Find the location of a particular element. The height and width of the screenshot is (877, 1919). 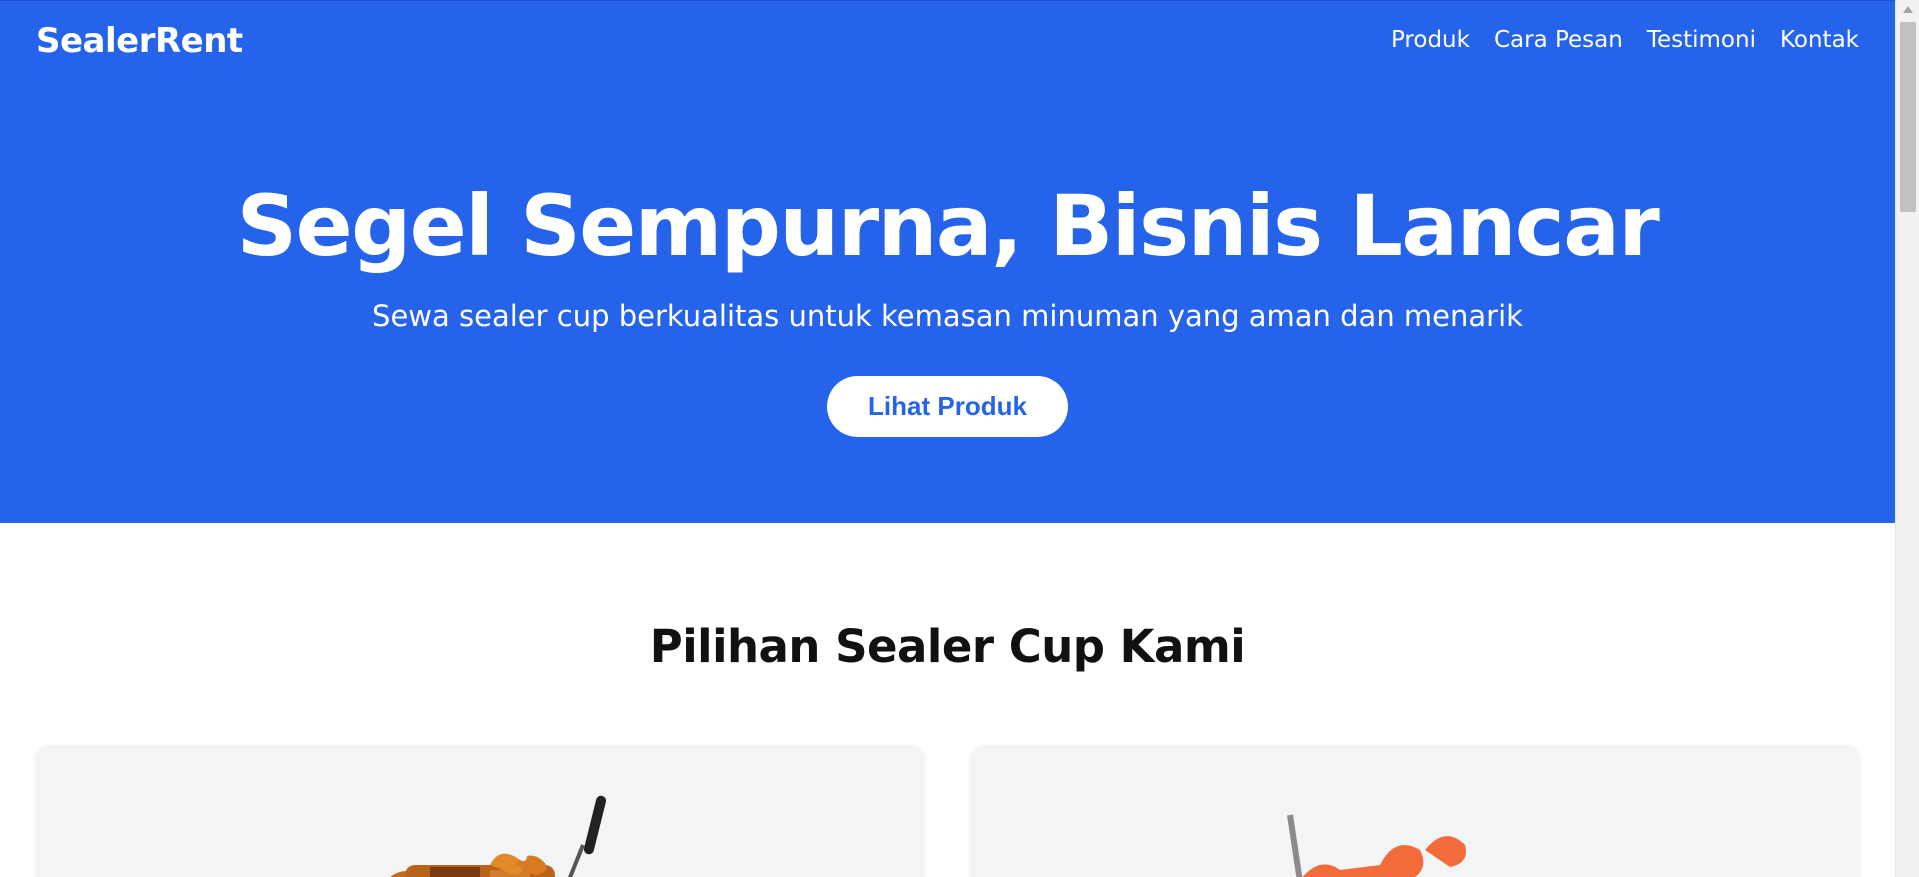

brand-logo: SealerRent is located at coordinates (139, 41).